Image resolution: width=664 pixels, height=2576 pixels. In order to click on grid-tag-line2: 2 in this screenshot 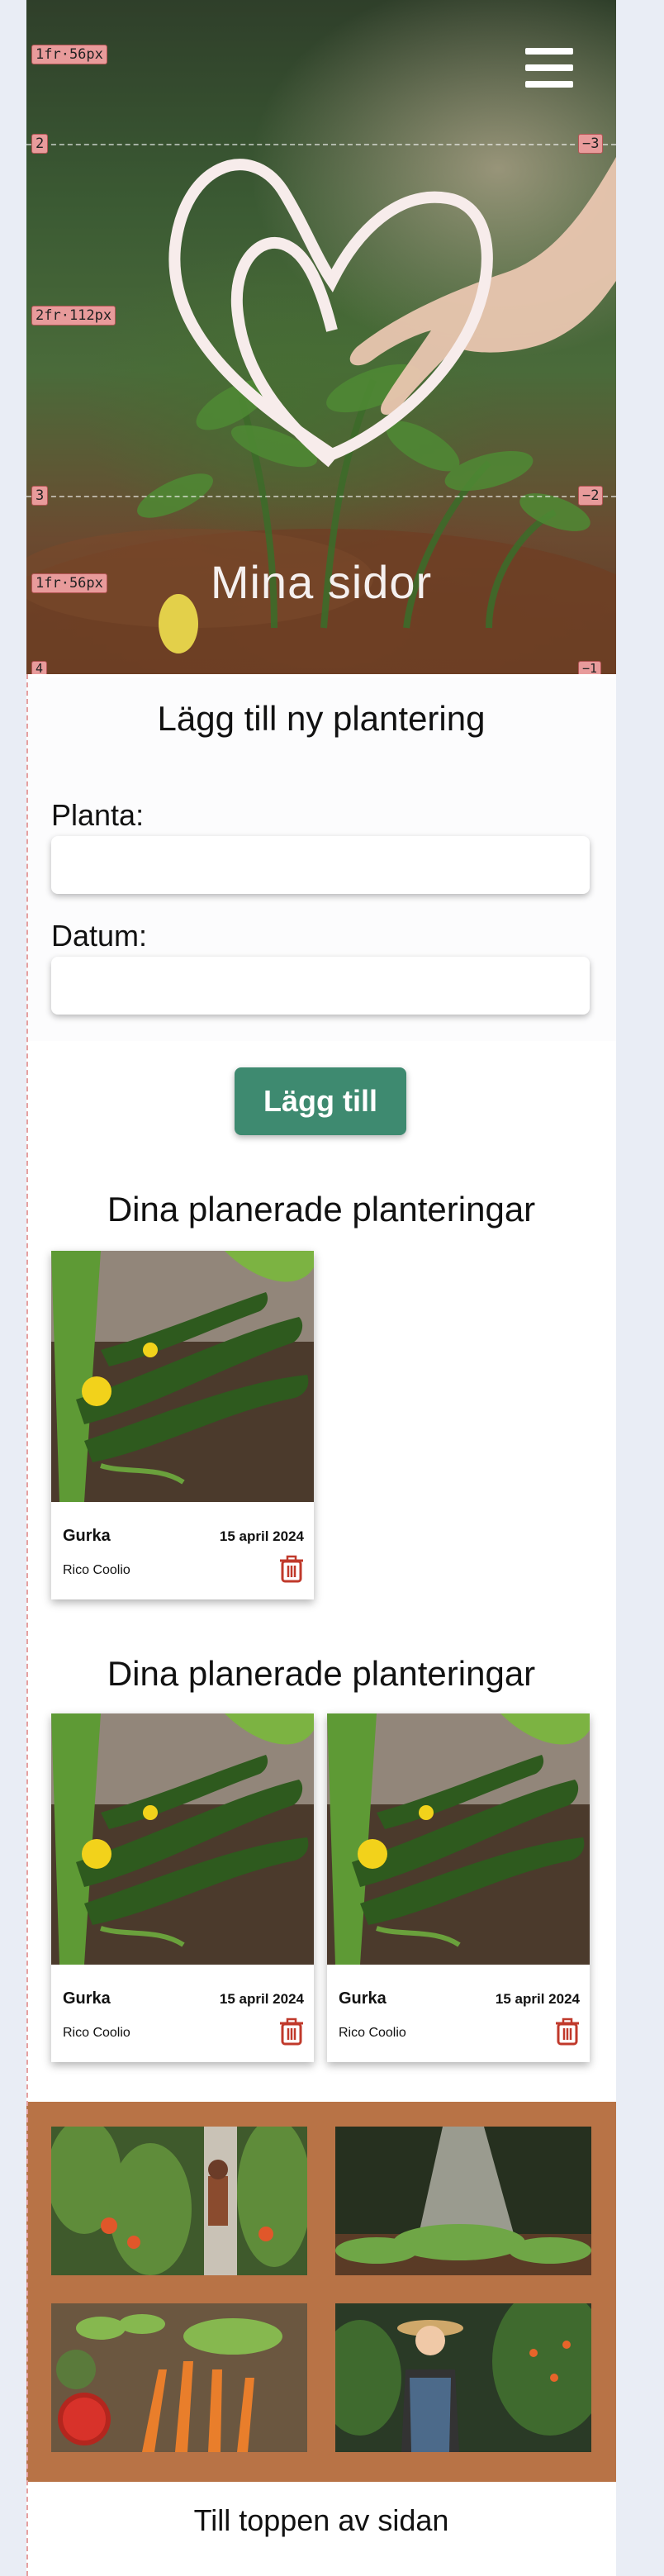, I will do `click(40, 144)`.